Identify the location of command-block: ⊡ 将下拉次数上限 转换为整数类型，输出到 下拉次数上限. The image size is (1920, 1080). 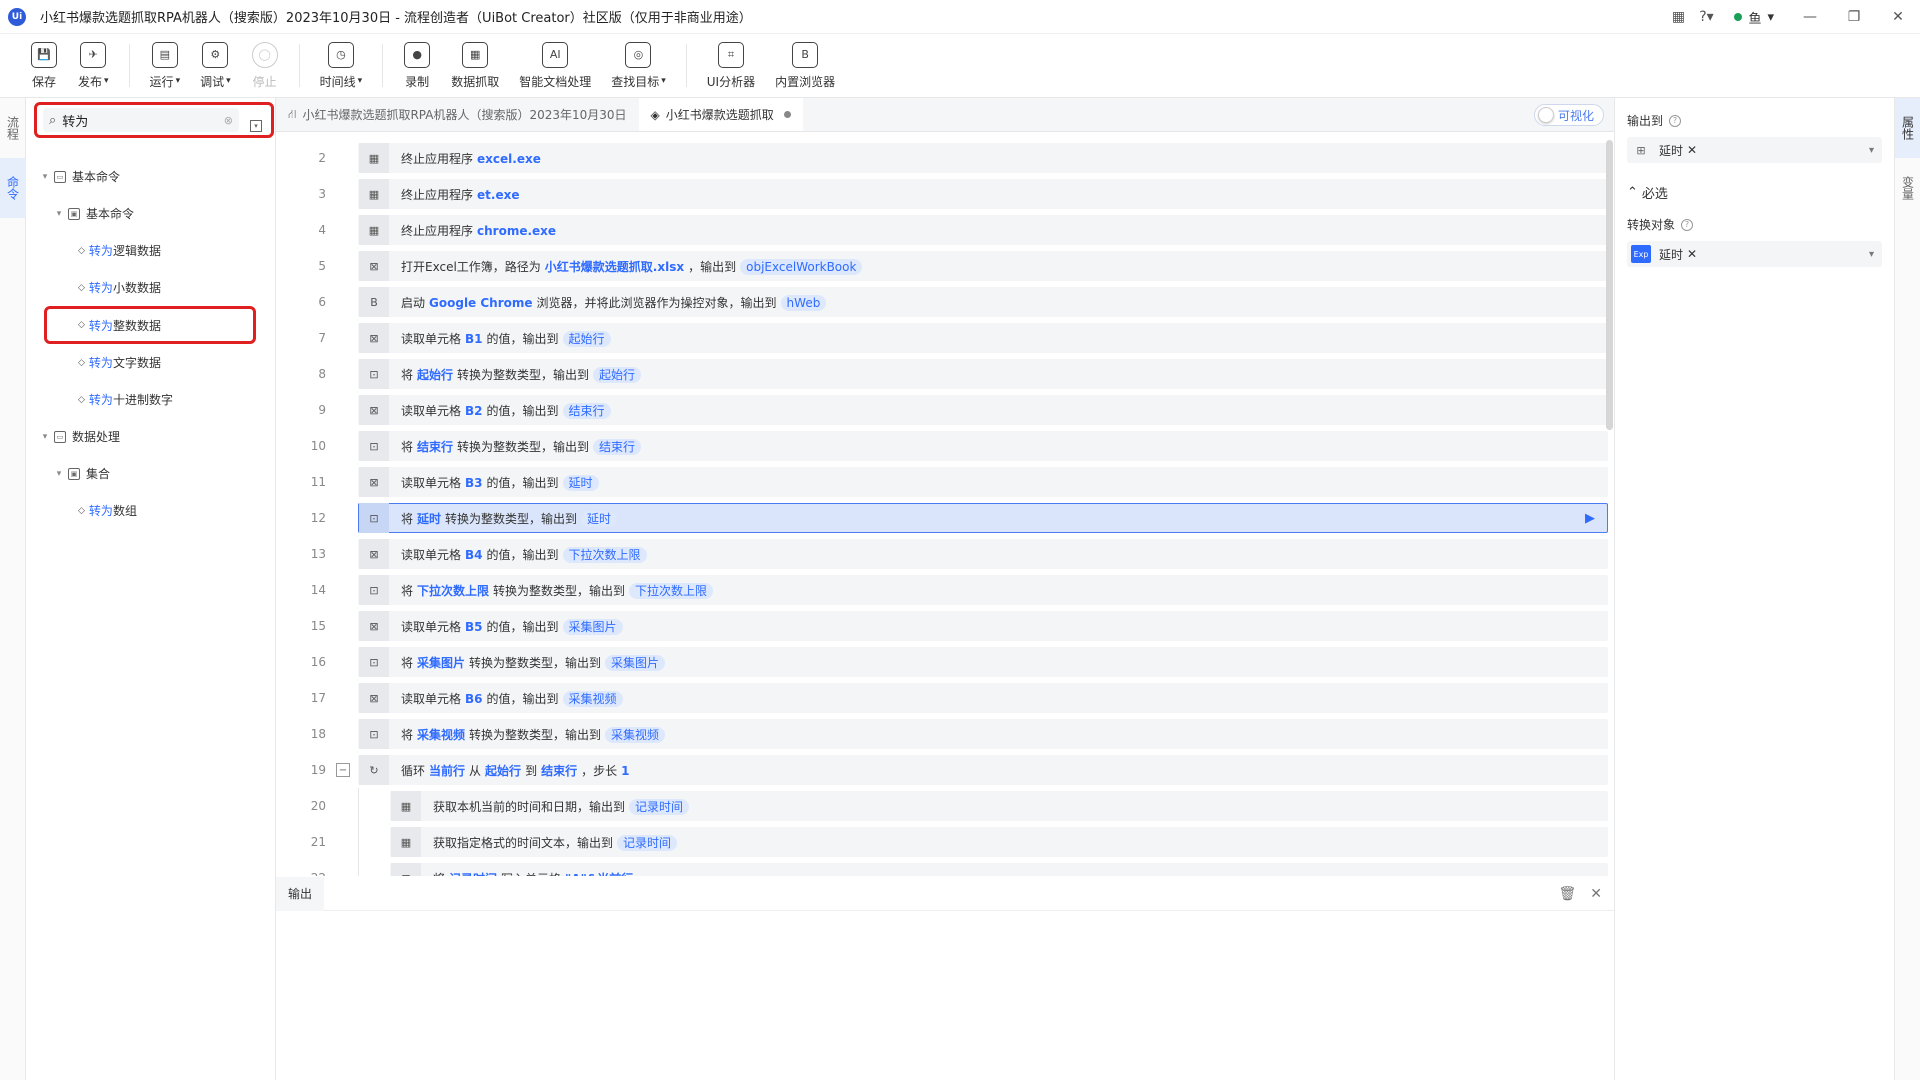
(983, 590).